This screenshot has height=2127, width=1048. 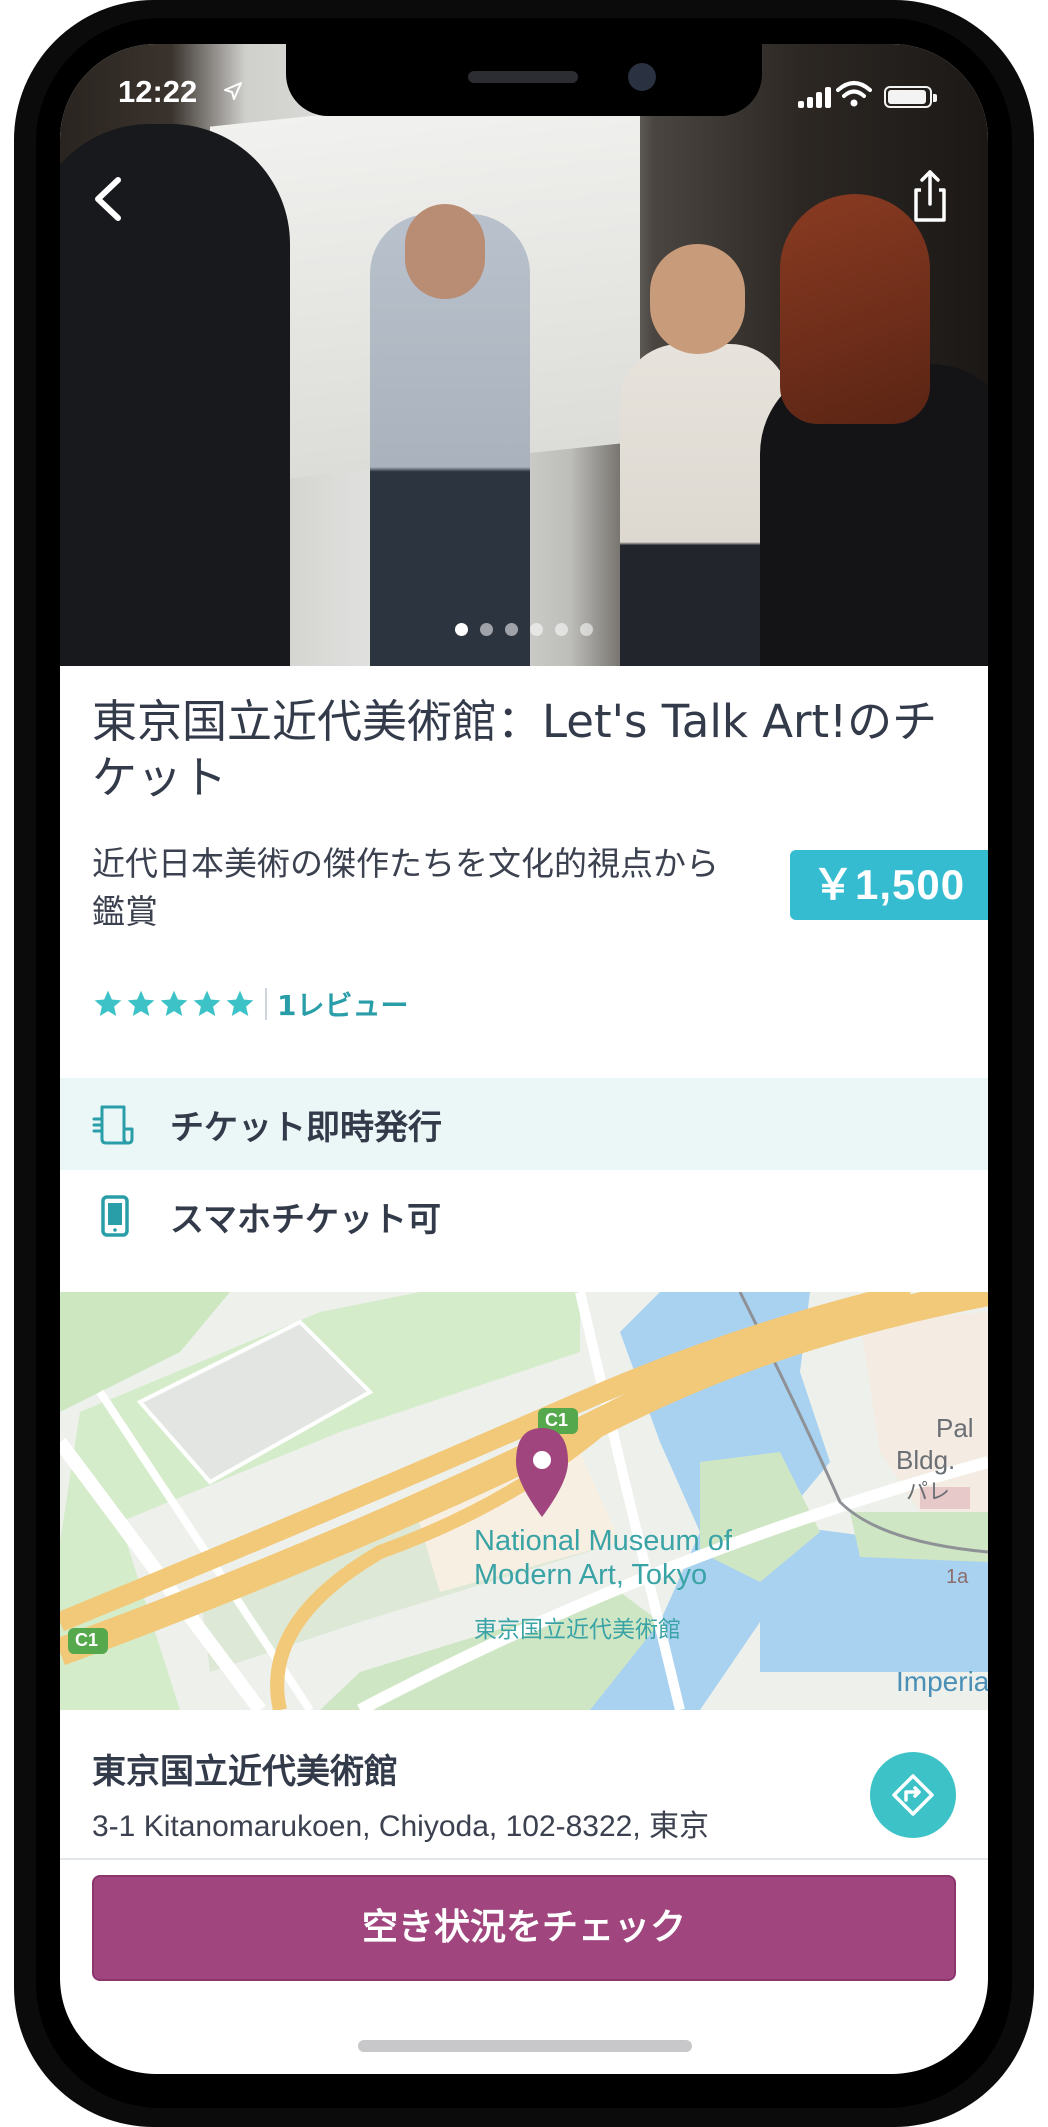 I want to click on gallery-pagination, so click(x=524, y=630).